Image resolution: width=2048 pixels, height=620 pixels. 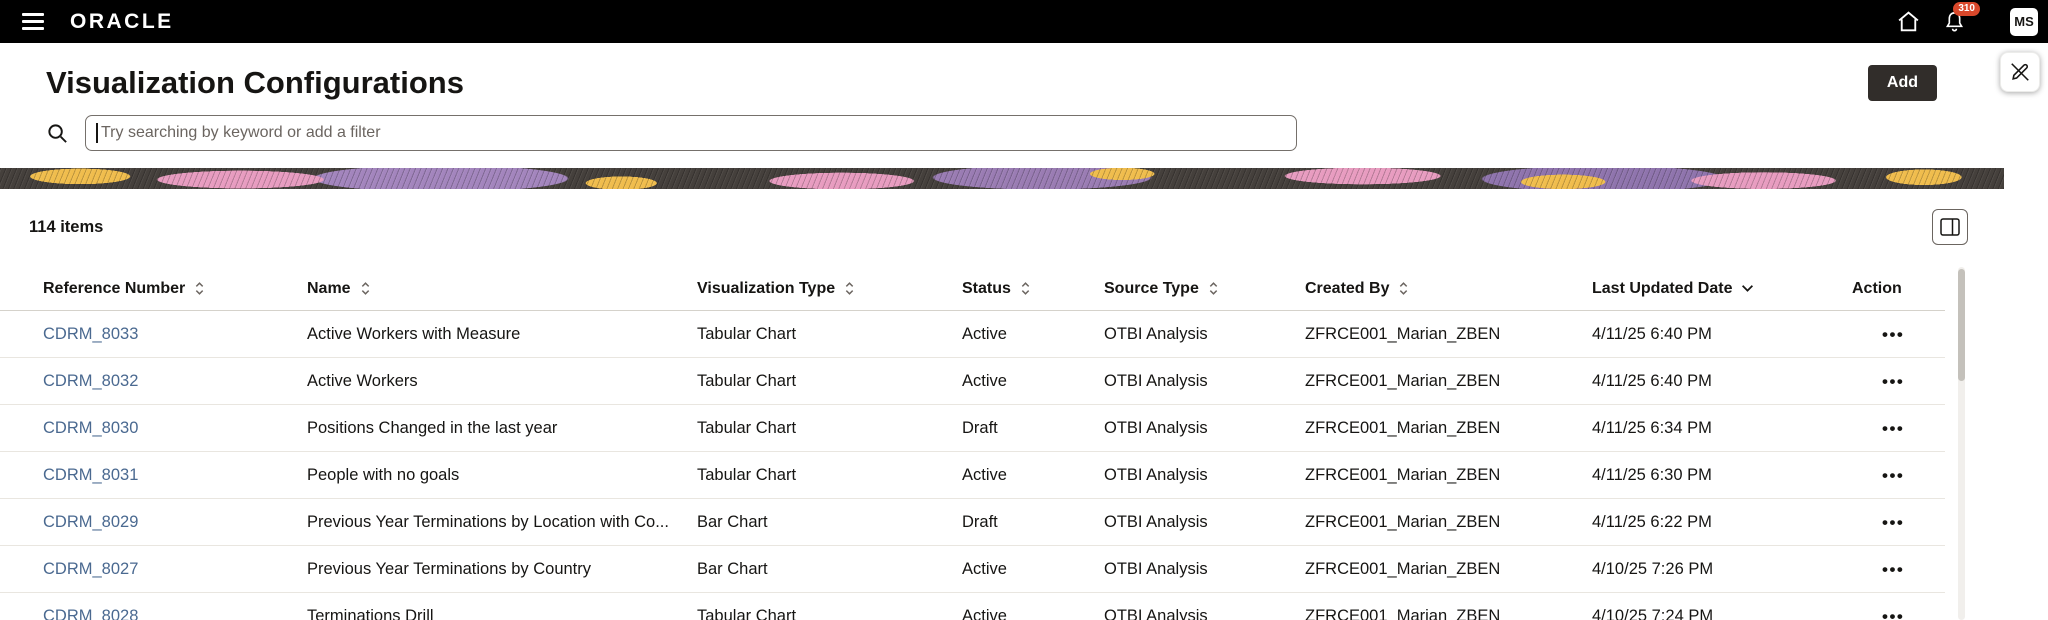 I want to click on table-scrollbar-thumb, so click(x=1961, y=325).